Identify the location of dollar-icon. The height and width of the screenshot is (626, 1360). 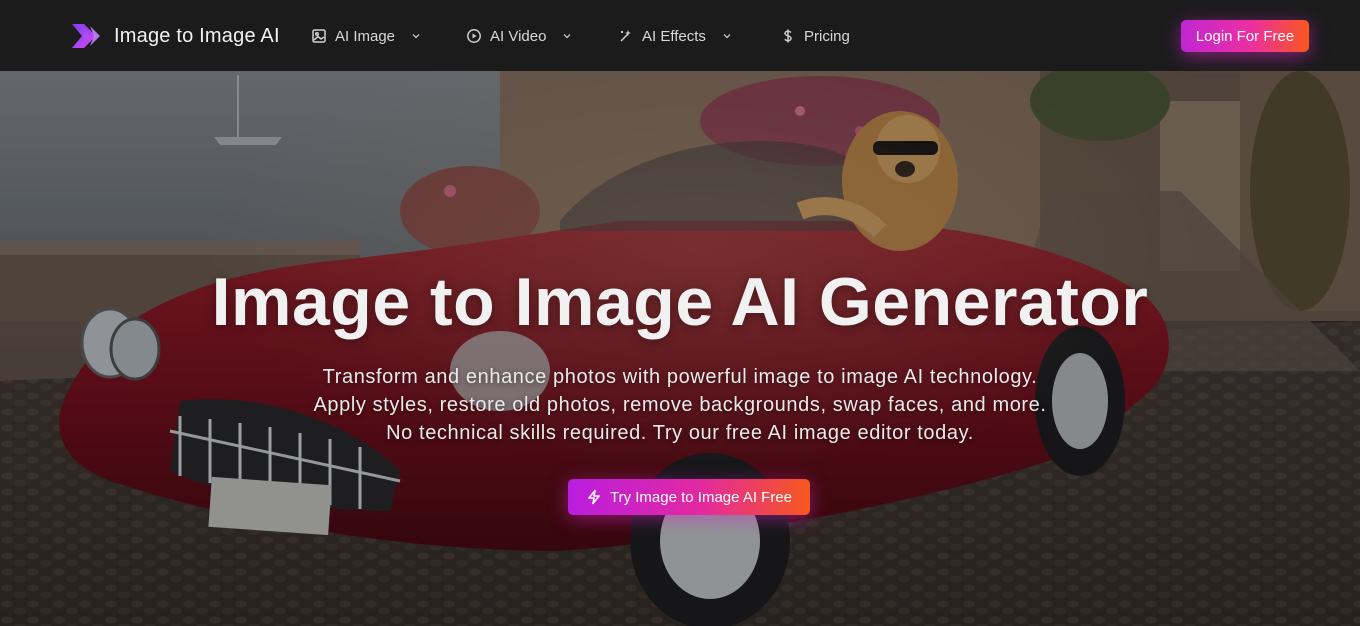
(788, 36).